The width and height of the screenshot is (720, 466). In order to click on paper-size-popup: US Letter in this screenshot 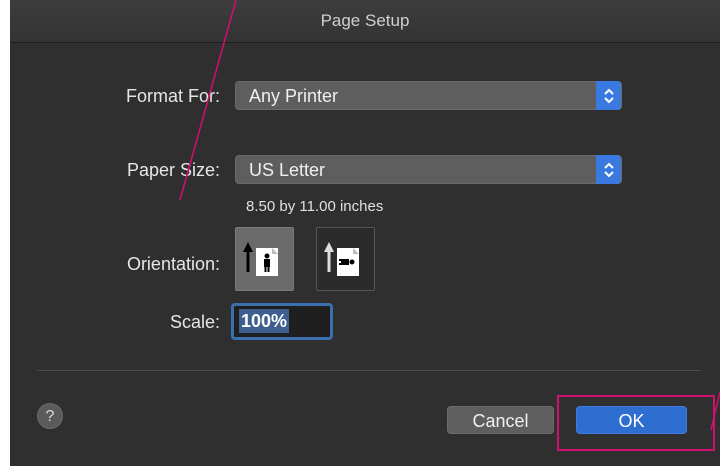, I will do `click(428, 169)`.